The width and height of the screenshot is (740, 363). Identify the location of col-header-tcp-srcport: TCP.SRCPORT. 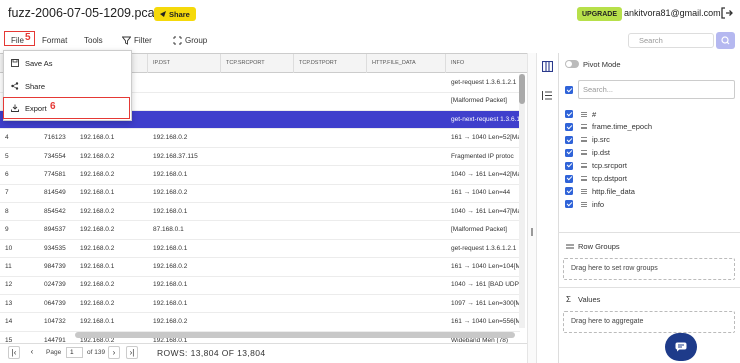
(257, 63).